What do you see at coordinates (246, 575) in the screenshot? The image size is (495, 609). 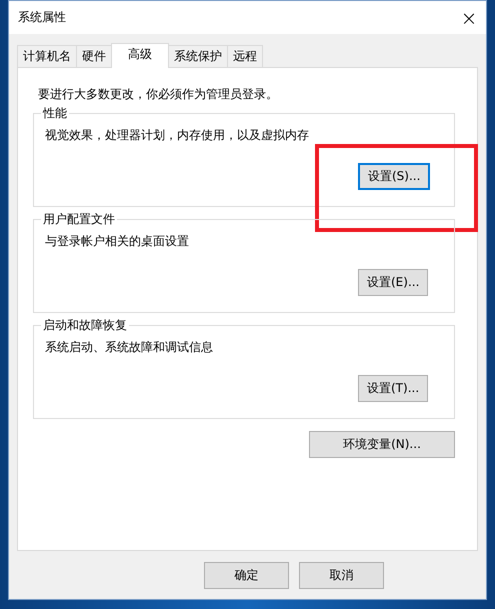 I see `ok-button: 确定` at bounding box center [246, 575].